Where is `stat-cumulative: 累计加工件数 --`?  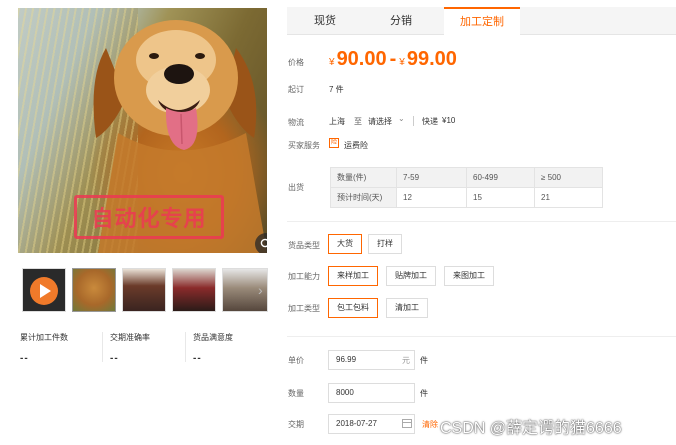 stat-cumulative: 累计加工件数 -- is located at coordinates (44, 348).